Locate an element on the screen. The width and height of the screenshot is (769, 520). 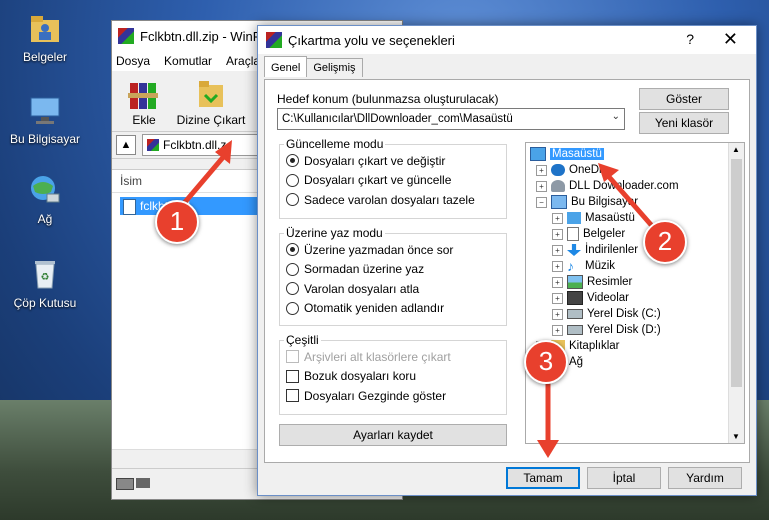
tab-general: Genel is located at coordinates (286, 66).